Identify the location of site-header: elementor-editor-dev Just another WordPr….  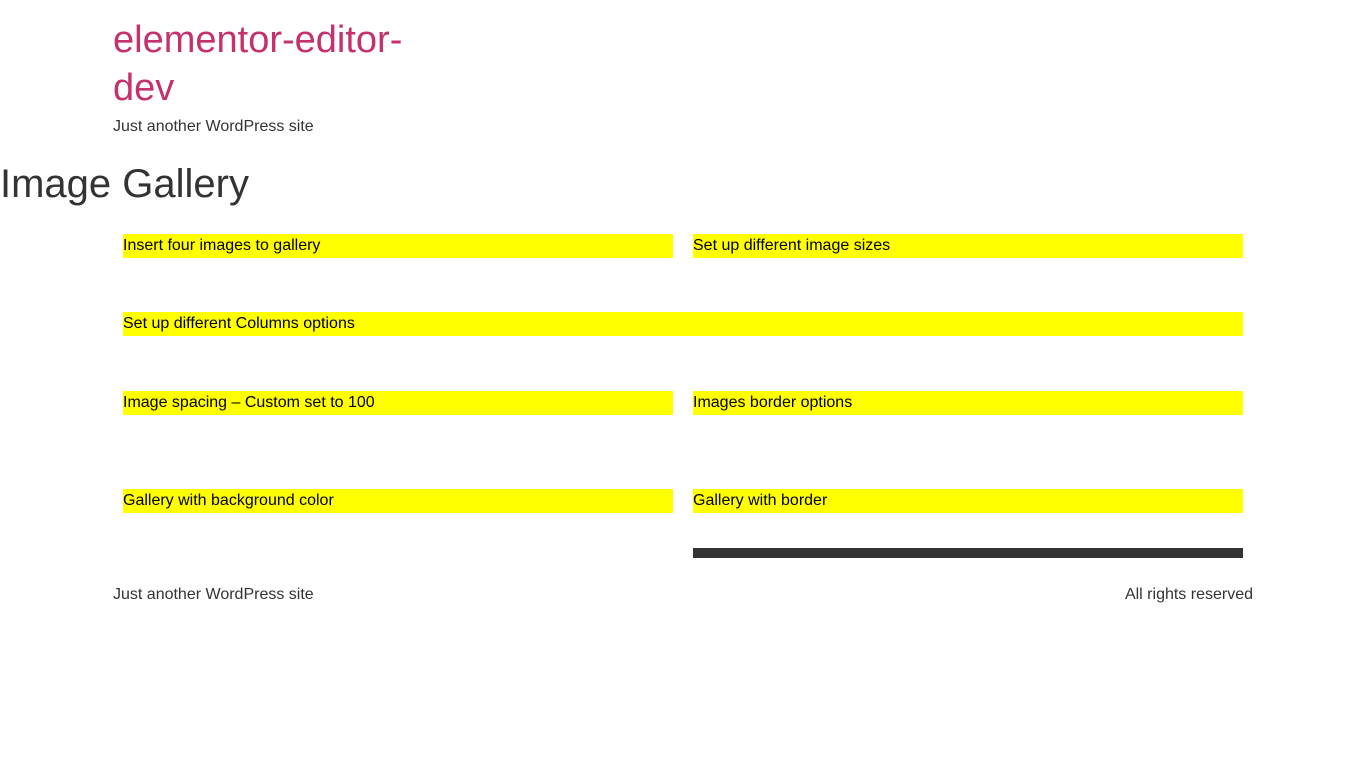
(278, 77).